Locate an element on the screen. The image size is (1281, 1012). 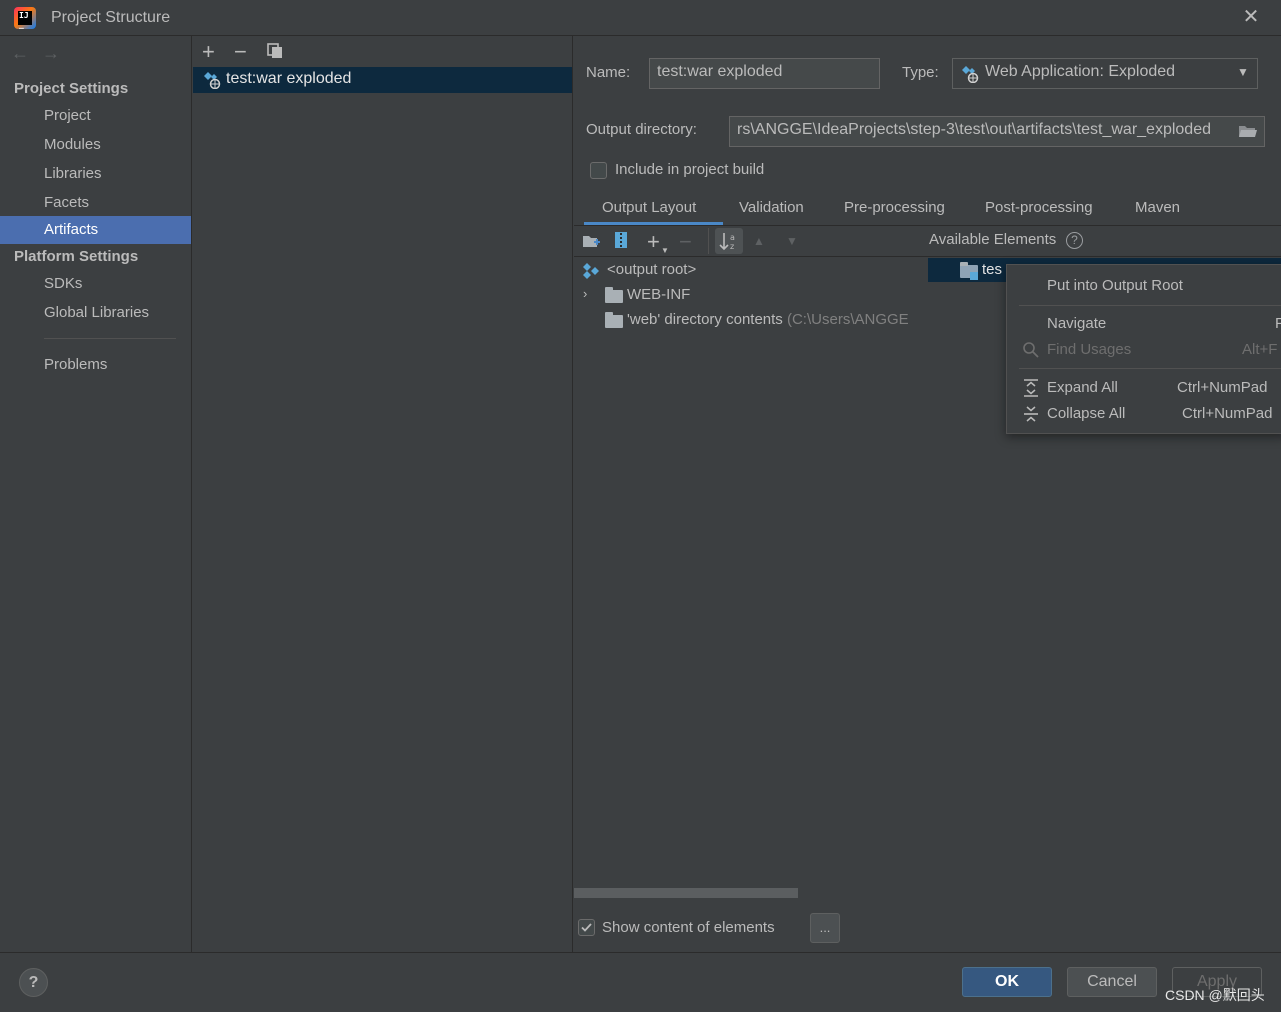
create-archive-icon is located at coordinates (621, 240).